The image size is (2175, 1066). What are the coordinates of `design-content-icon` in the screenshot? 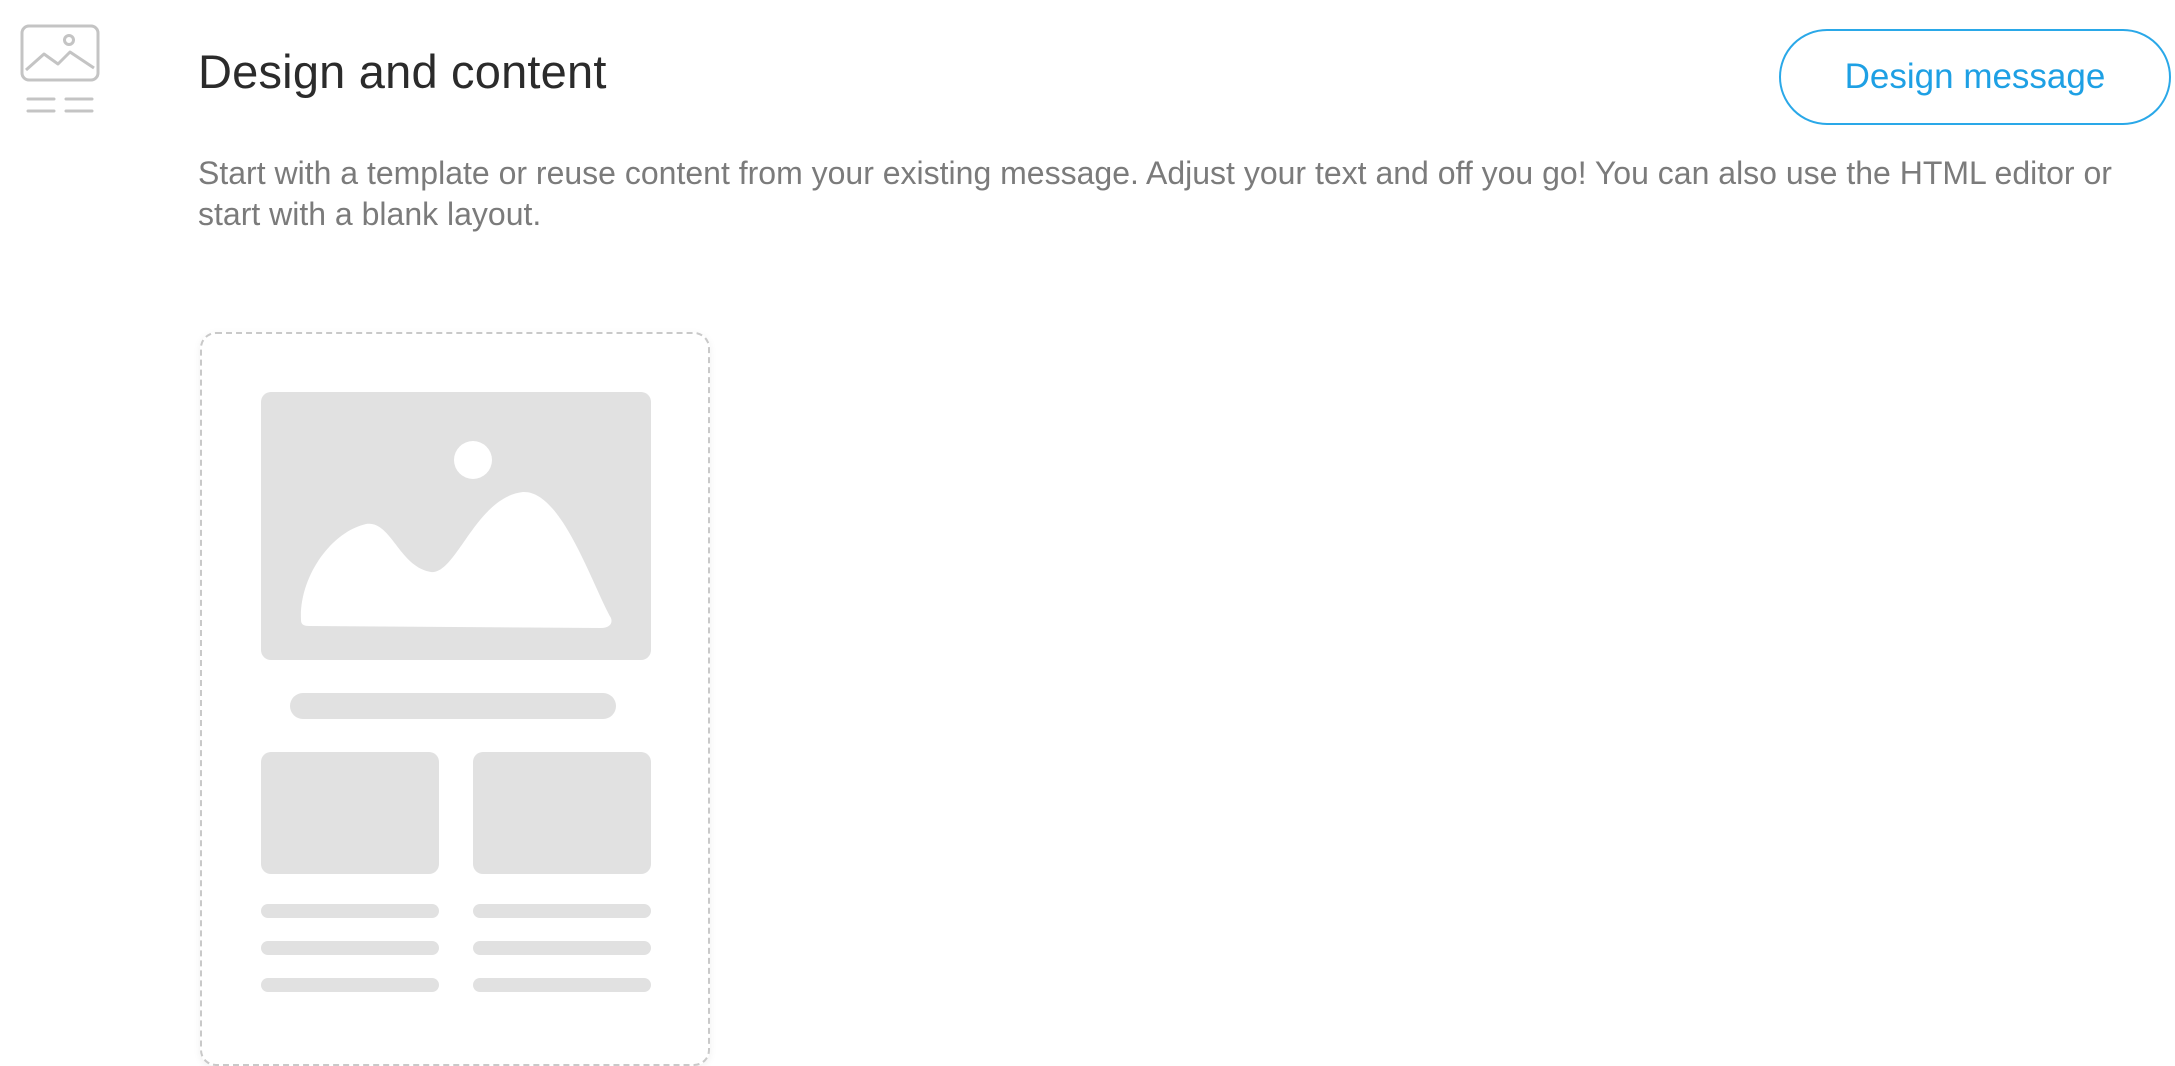 It's located at (60, 72).